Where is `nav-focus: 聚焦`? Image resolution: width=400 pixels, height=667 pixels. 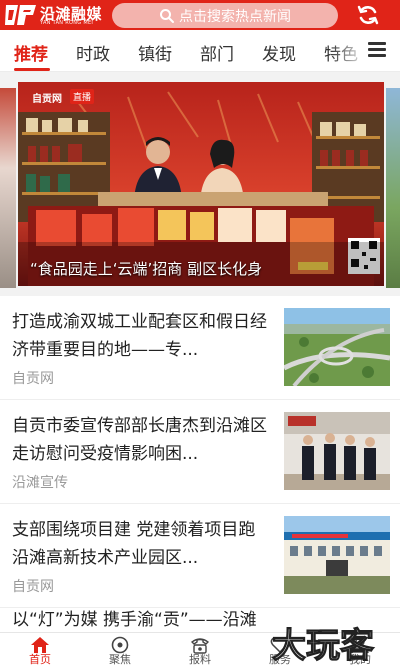 nav-focus: 聚焦 is located at coordinates (120, 650).